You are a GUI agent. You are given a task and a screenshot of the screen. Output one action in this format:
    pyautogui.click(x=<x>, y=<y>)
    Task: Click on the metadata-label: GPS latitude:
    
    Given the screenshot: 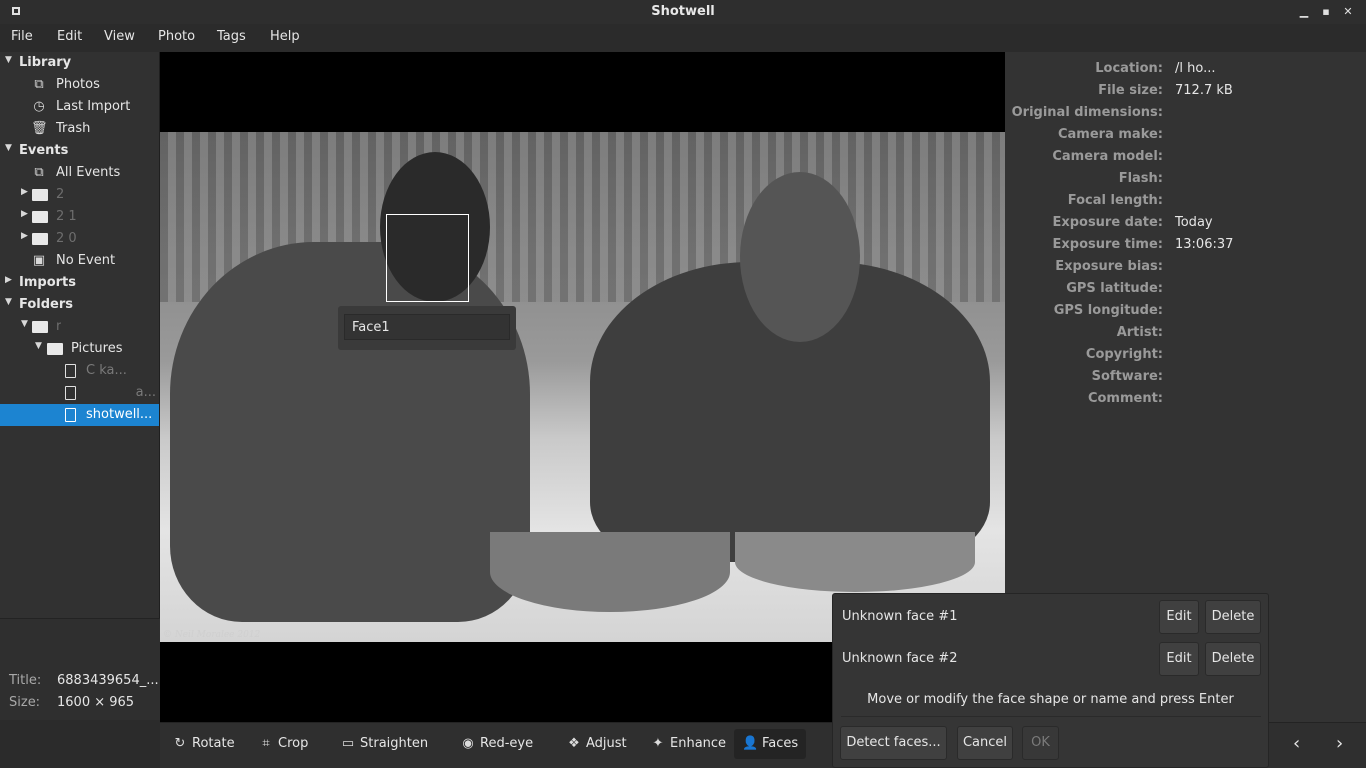 What is the action you would take?
    pyautogui.click(x=1114, y=288)
    